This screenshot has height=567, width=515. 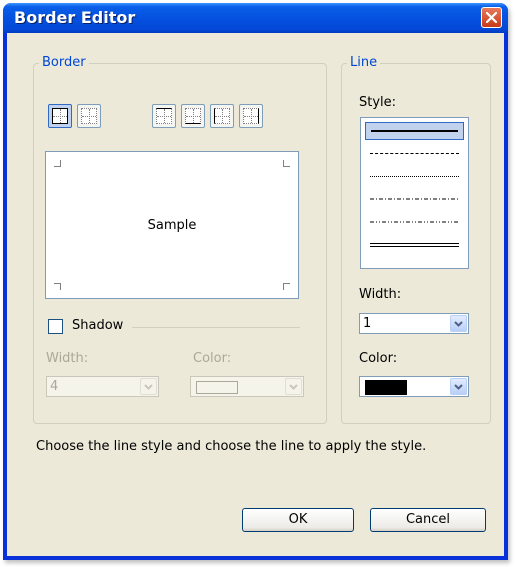 I want to click on solid-line-sample, so click(x=414, y=131).